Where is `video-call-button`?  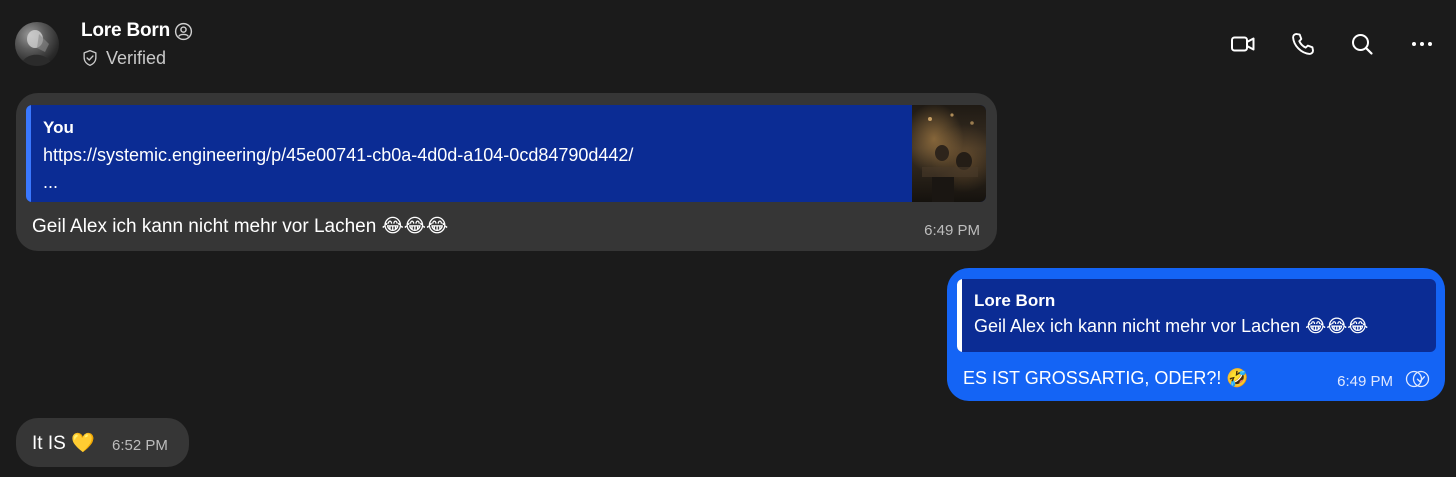
video-call-button is located at coordinates (1243, 44).